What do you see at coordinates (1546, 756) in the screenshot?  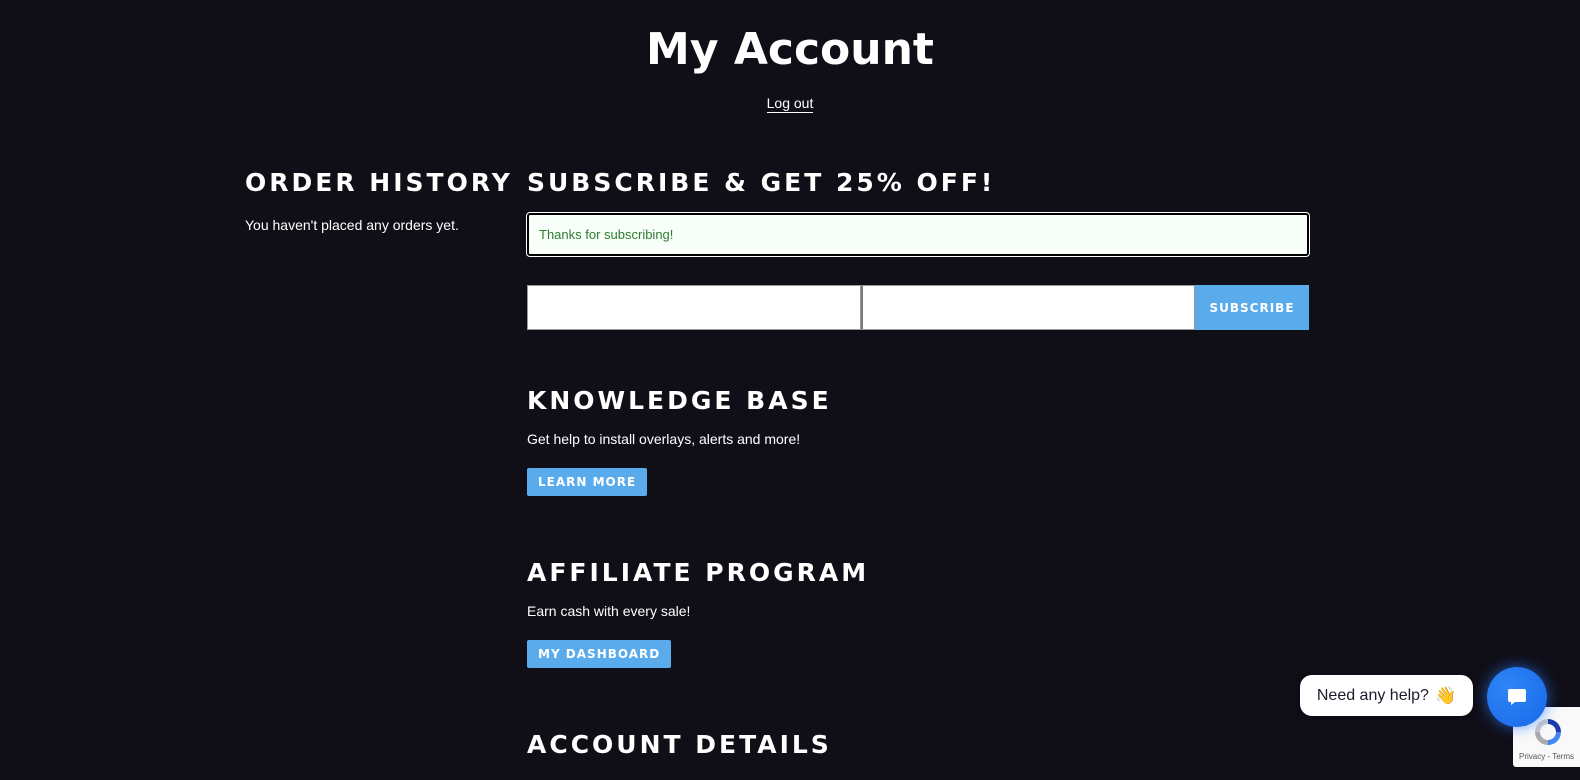 I see `recaptcha-links: Privacy - Terms` at bounding box center [1546, 756].